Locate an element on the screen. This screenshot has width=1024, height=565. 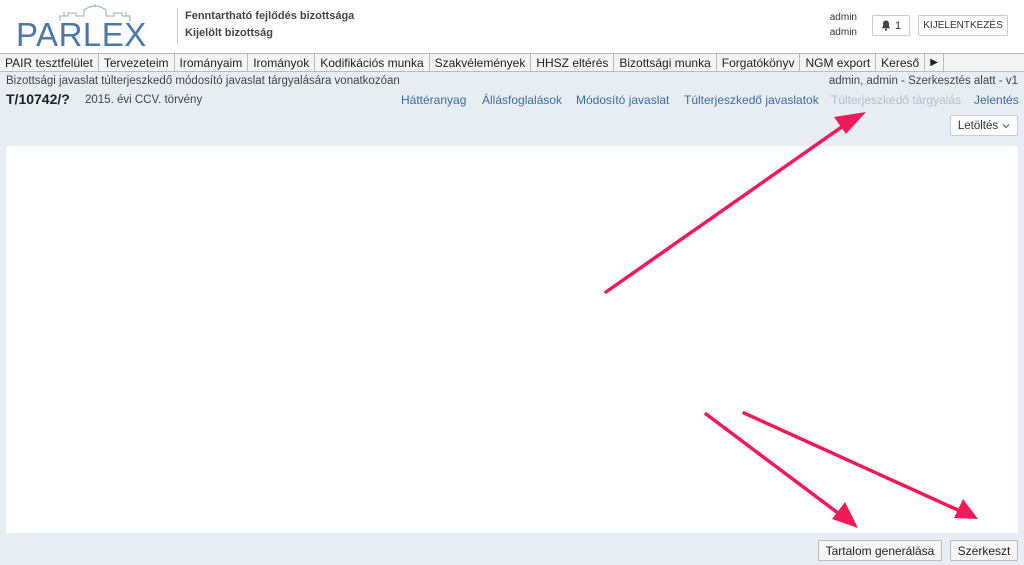
bell-icon is located at coordinates (886, 25).